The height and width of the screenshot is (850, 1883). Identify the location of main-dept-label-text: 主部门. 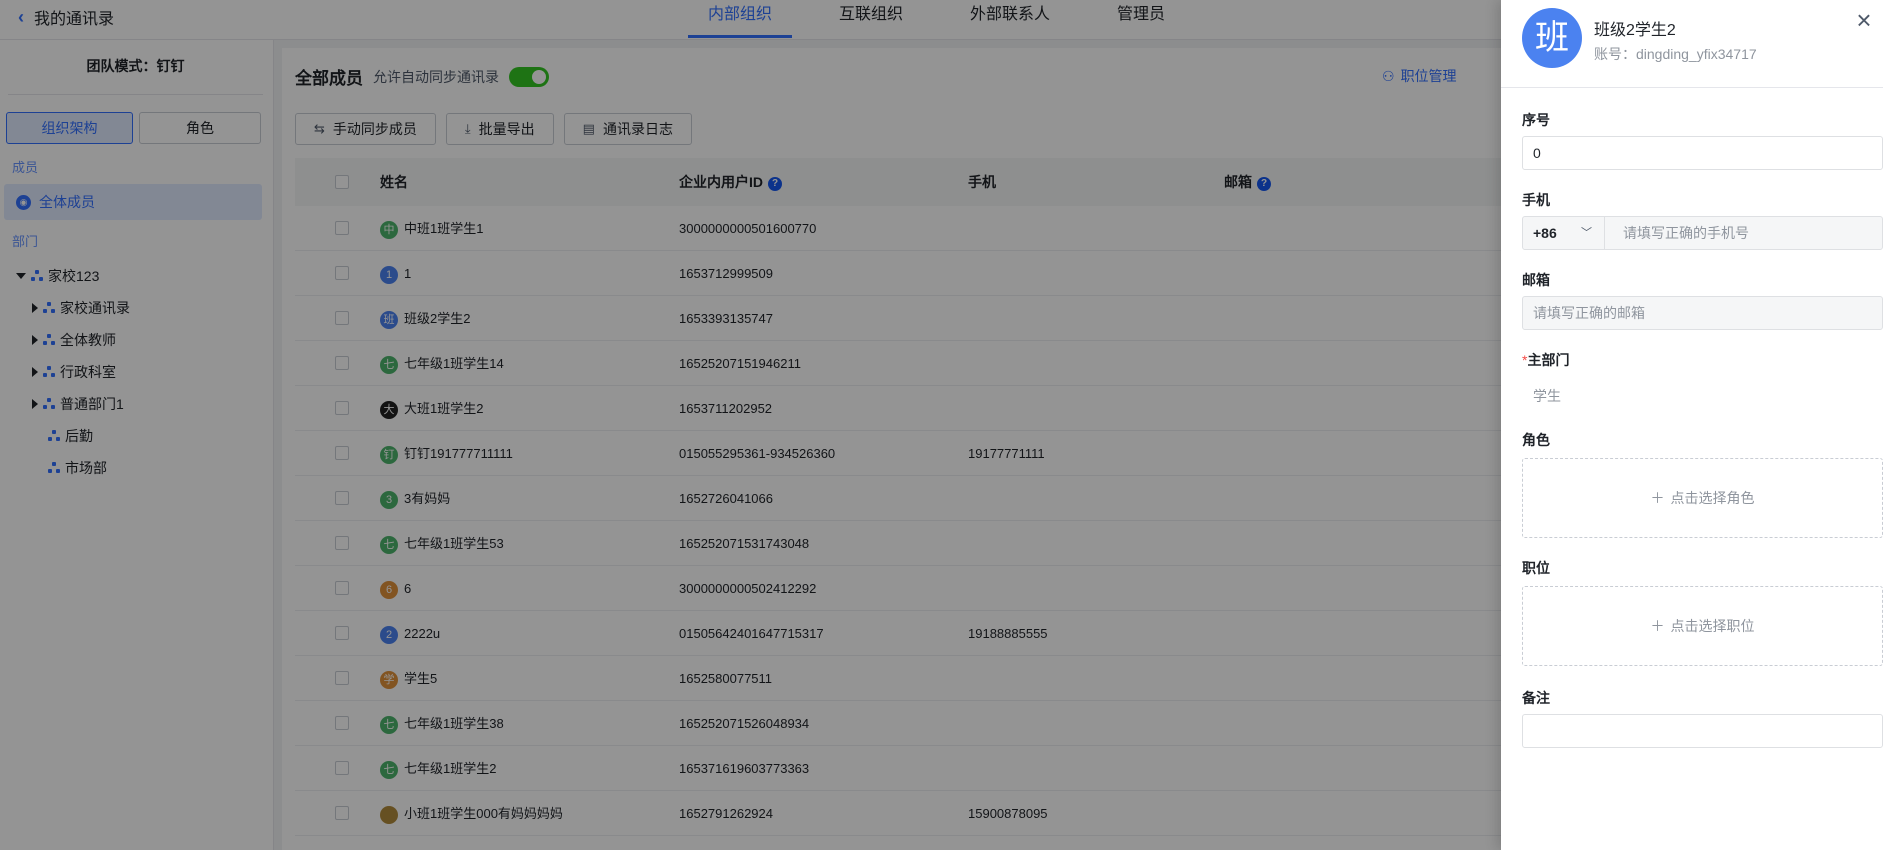
(1548, 360).